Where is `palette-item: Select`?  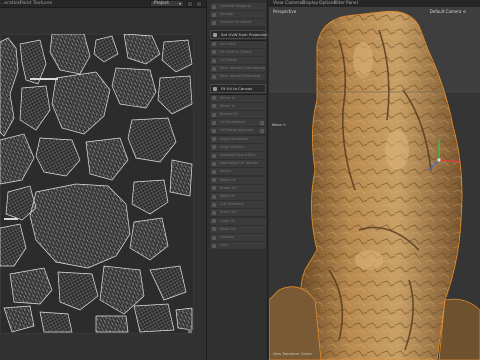
palette-item: Select is located at coordinates (238, 172).